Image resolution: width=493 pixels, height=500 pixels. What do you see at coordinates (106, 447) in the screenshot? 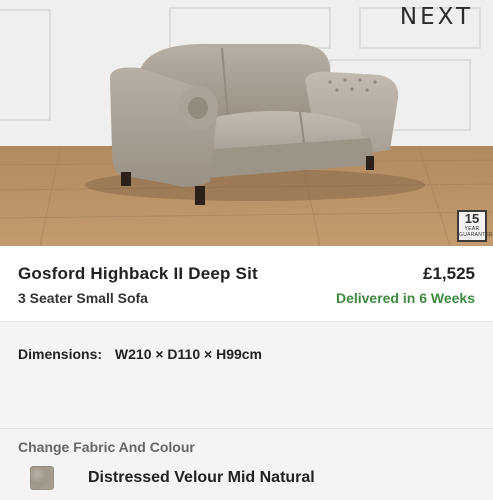
I see `fabric-section-title: Change Fabric And Colour` at bounding box center [106, 447].